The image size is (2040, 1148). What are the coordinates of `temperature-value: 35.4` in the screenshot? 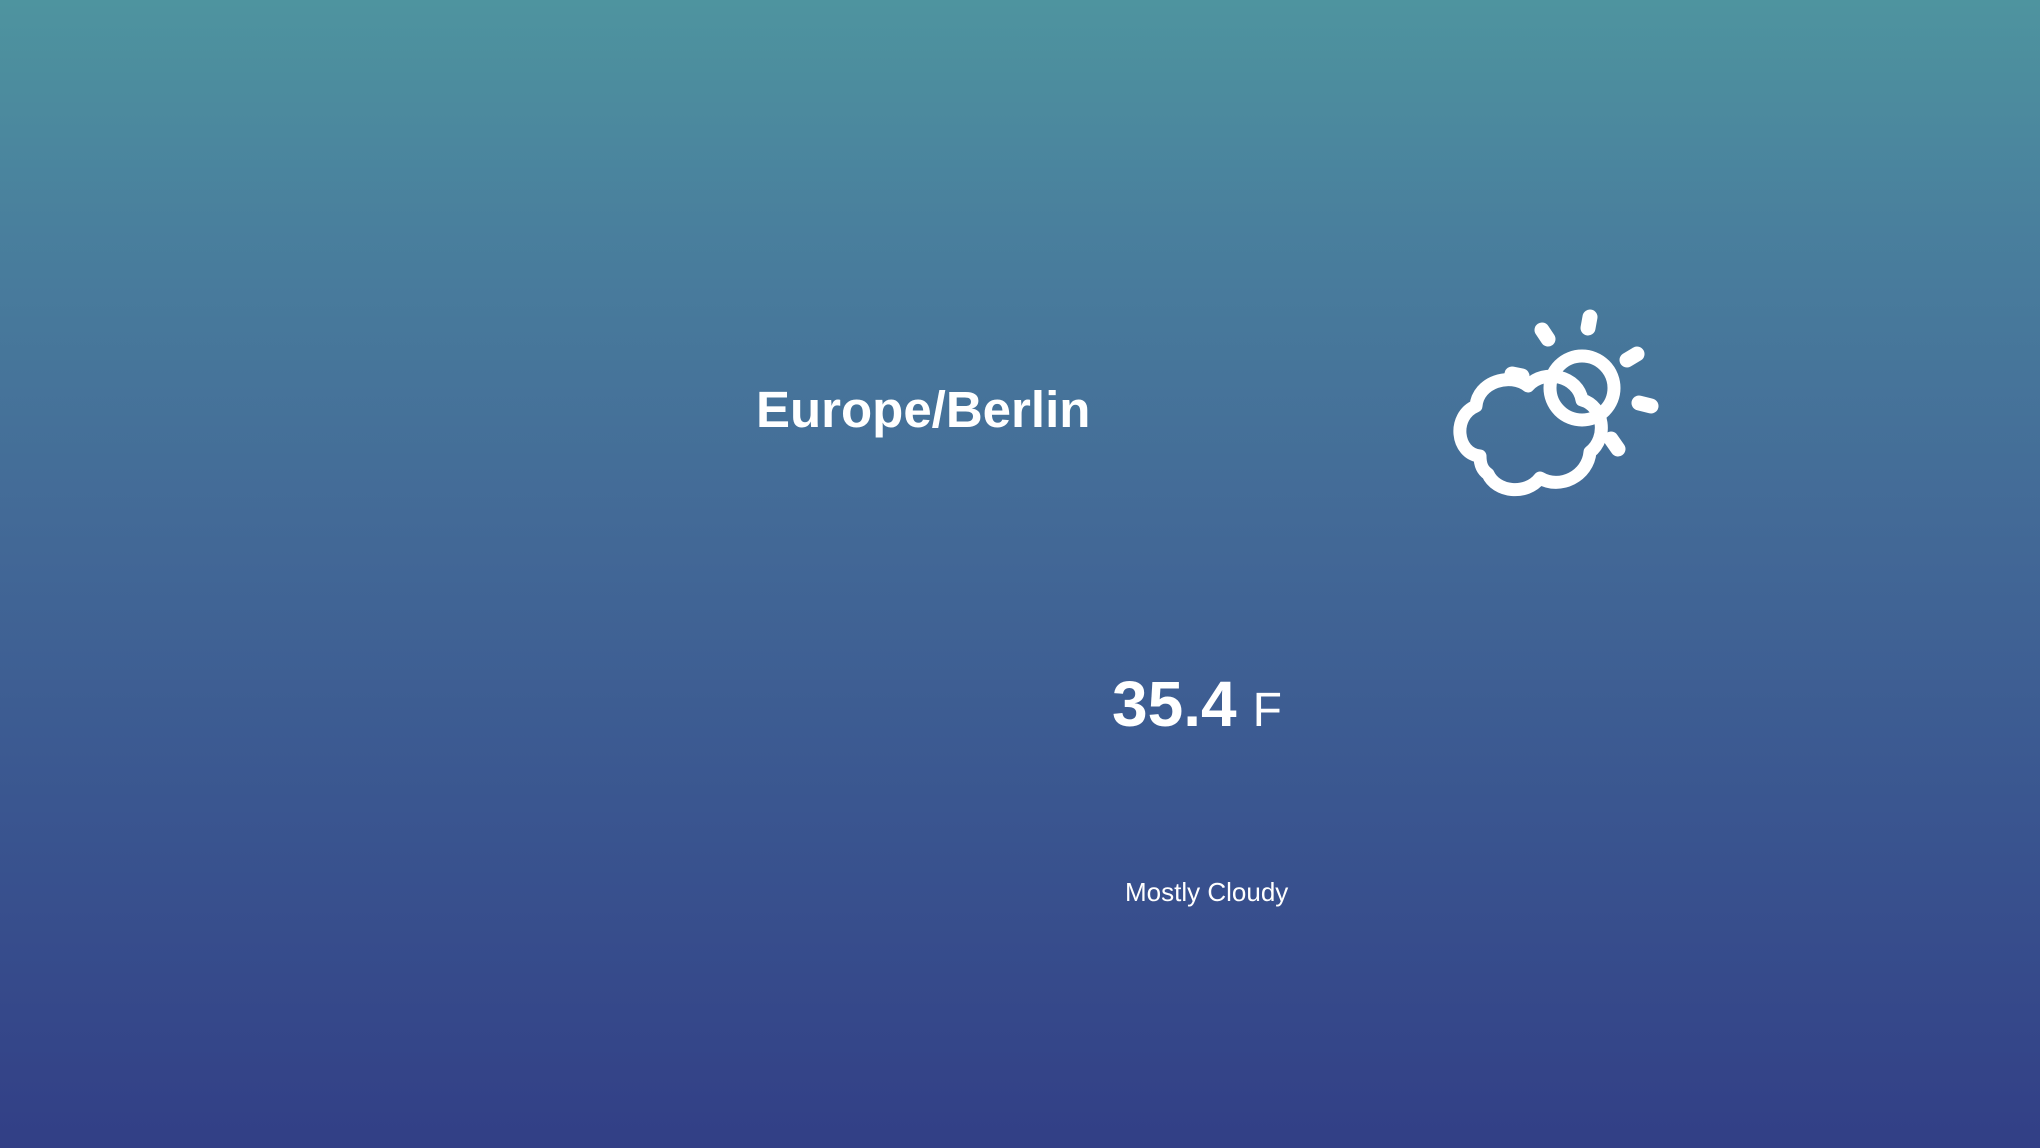 It's located at (1174, 704).